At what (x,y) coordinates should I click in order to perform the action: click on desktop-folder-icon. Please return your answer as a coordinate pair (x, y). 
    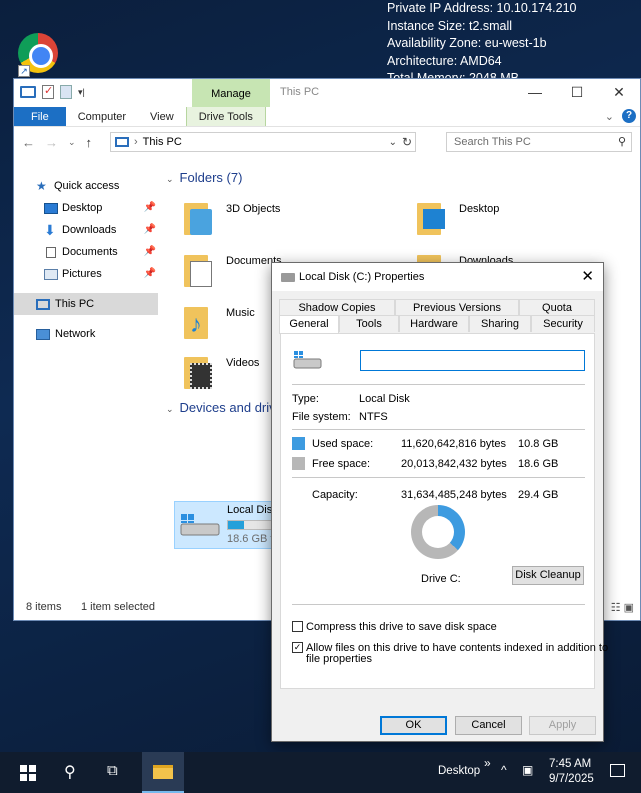
    Looking at the image, I should click on (432, 216).